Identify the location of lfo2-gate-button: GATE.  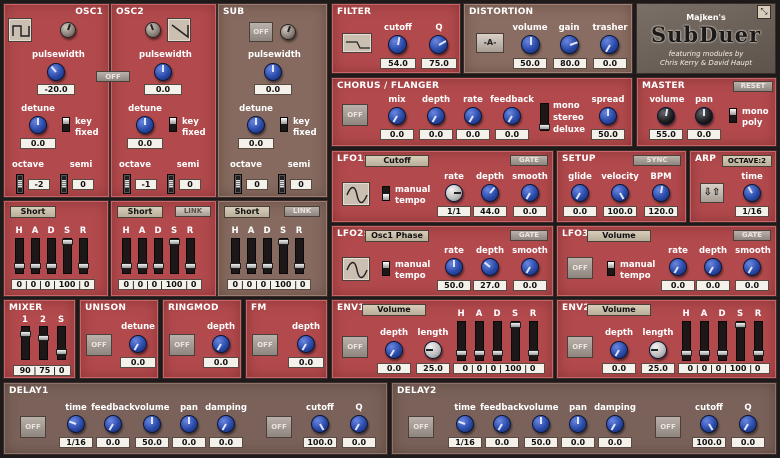
(529, 235).